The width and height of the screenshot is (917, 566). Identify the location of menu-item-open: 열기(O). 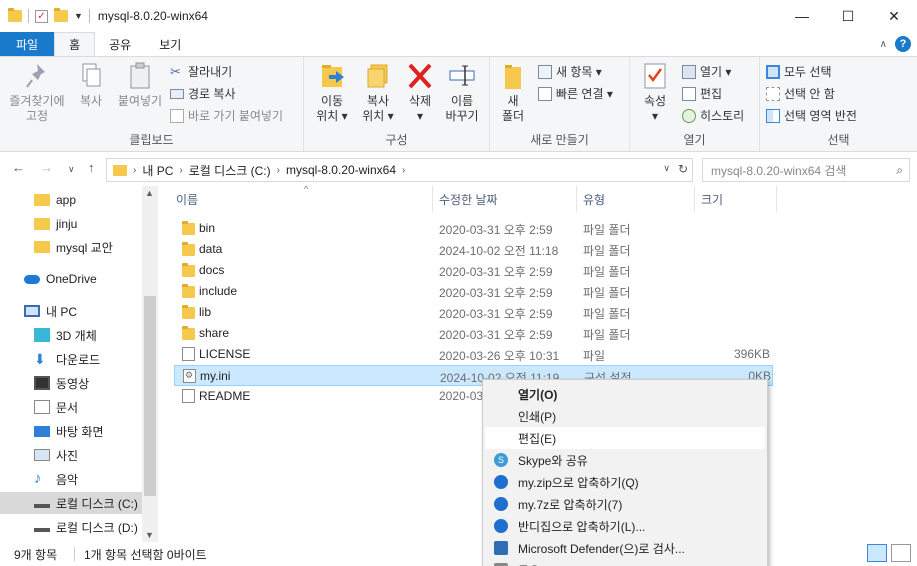
(625, 394).